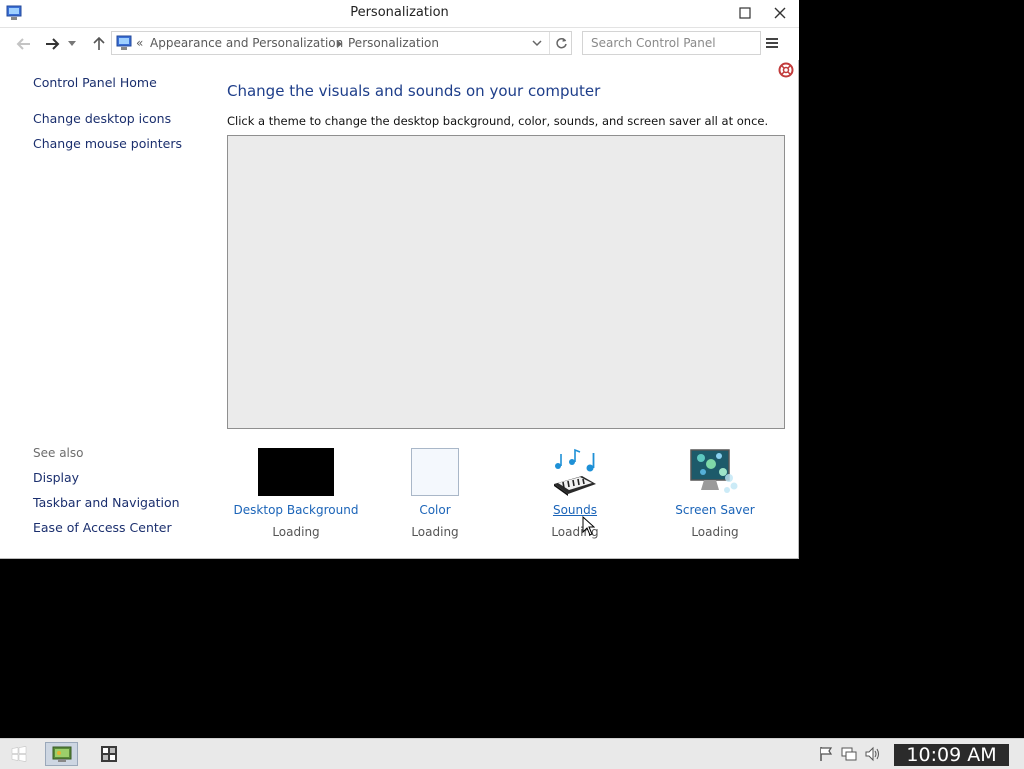 Image resolution: width=1024 pixels, height=769 pixels. I want to click on back-button, so click(23, 44).